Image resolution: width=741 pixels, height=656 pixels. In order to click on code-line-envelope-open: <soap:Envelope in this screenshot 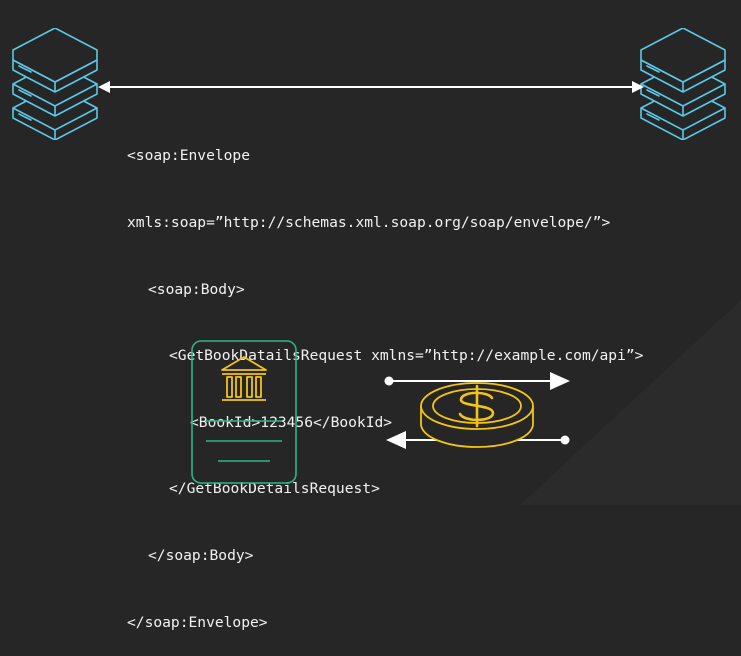, I will do `click(189, 156)`.